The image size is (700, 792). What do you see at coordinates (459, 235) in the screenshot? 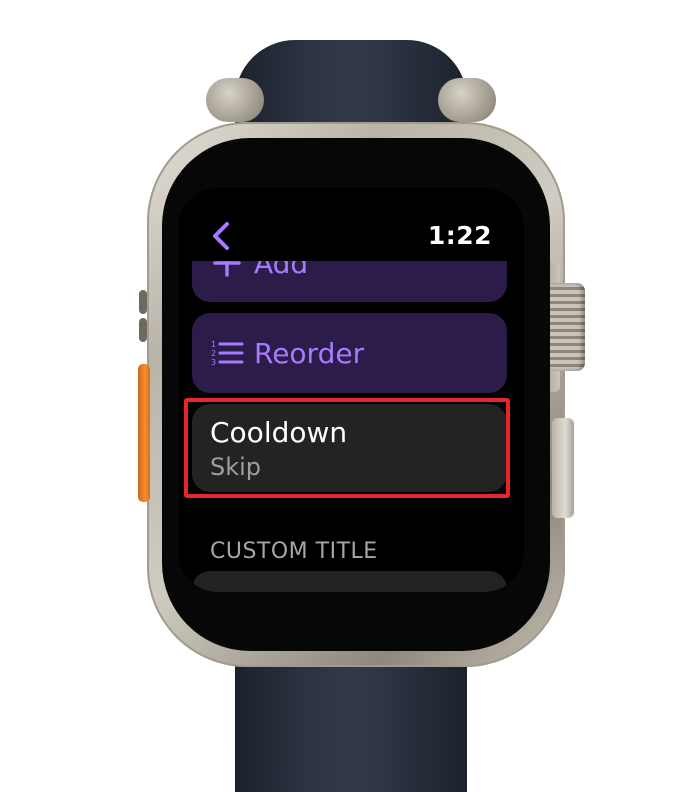
I see `status-time: 1:22` at bounding box center [459, 235].